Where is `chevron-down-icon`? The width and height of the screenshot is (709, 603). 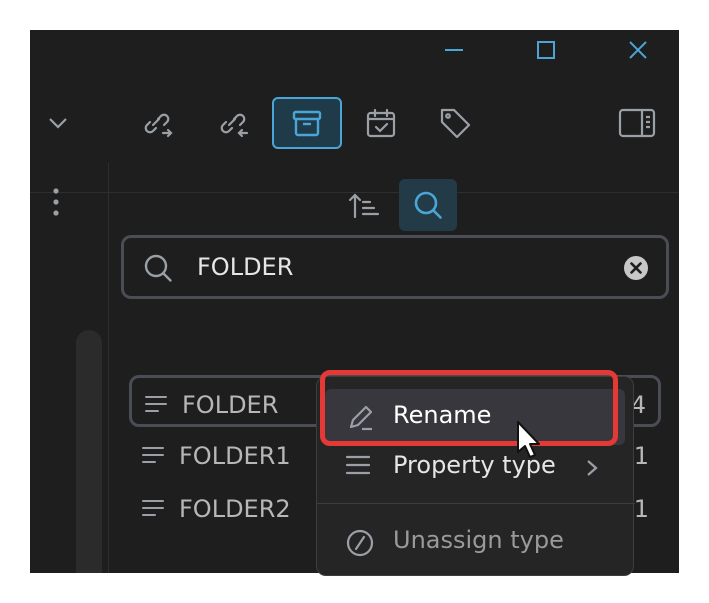
chevron-down-icon is located at coordinates (58, 123).